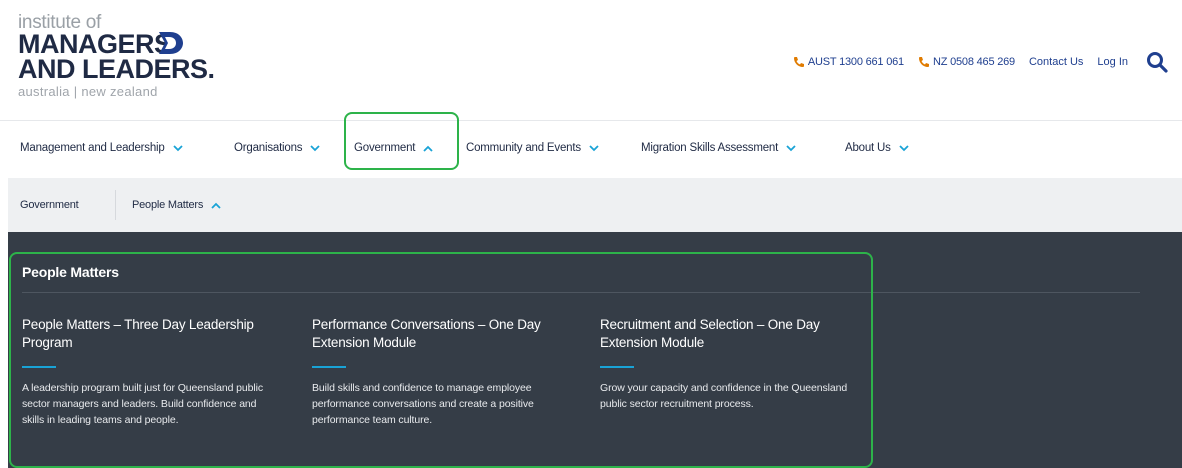 Image resolution: width=1182 pixels, height=468 pixels. I want to click on phone-au-link: AUST 1300 661 061, so click(848, 62).